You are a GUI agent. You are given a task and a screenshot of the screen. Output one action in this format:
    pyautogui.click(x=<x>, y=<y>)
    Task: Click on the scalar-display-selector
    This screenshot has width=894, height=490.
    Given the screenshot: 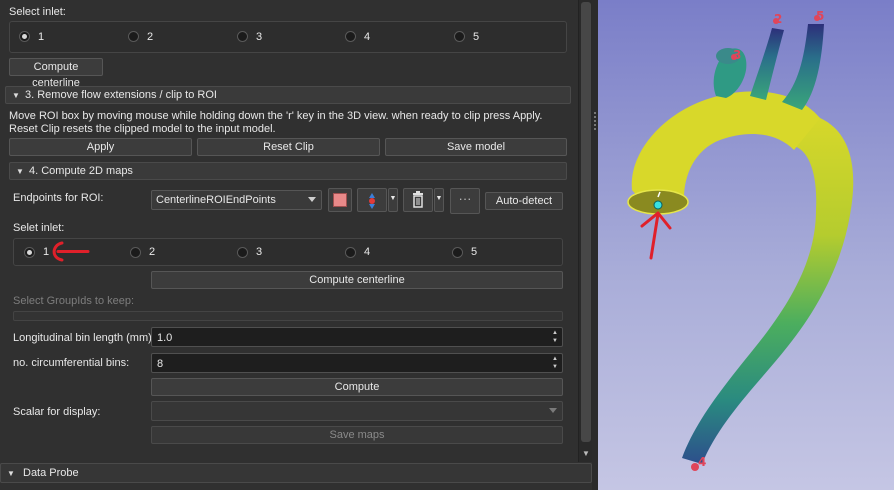 What is the action you would take?
    pyautogui.click(x=357, y=411)
    